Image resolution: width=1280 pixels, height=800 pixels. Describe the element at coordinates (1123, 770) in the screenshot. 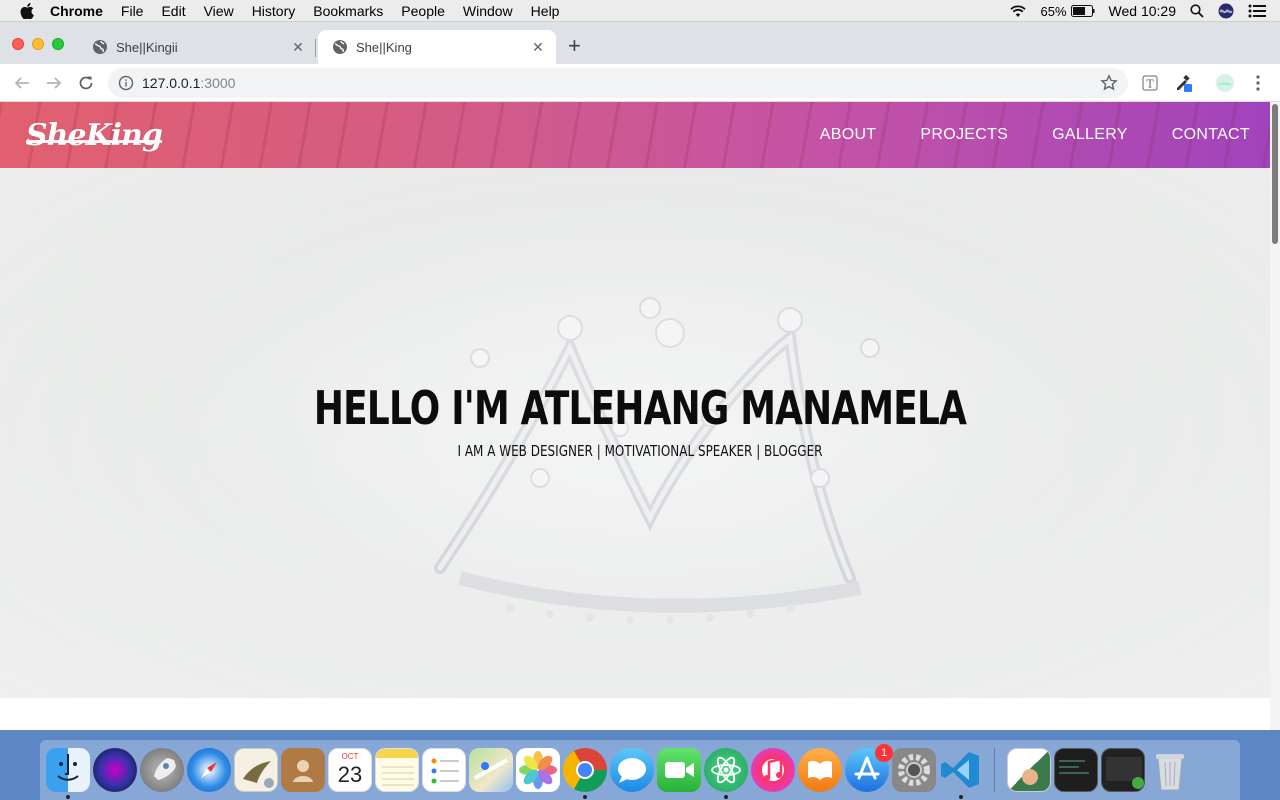

I see `chrome-window-thumbnail` at that location.